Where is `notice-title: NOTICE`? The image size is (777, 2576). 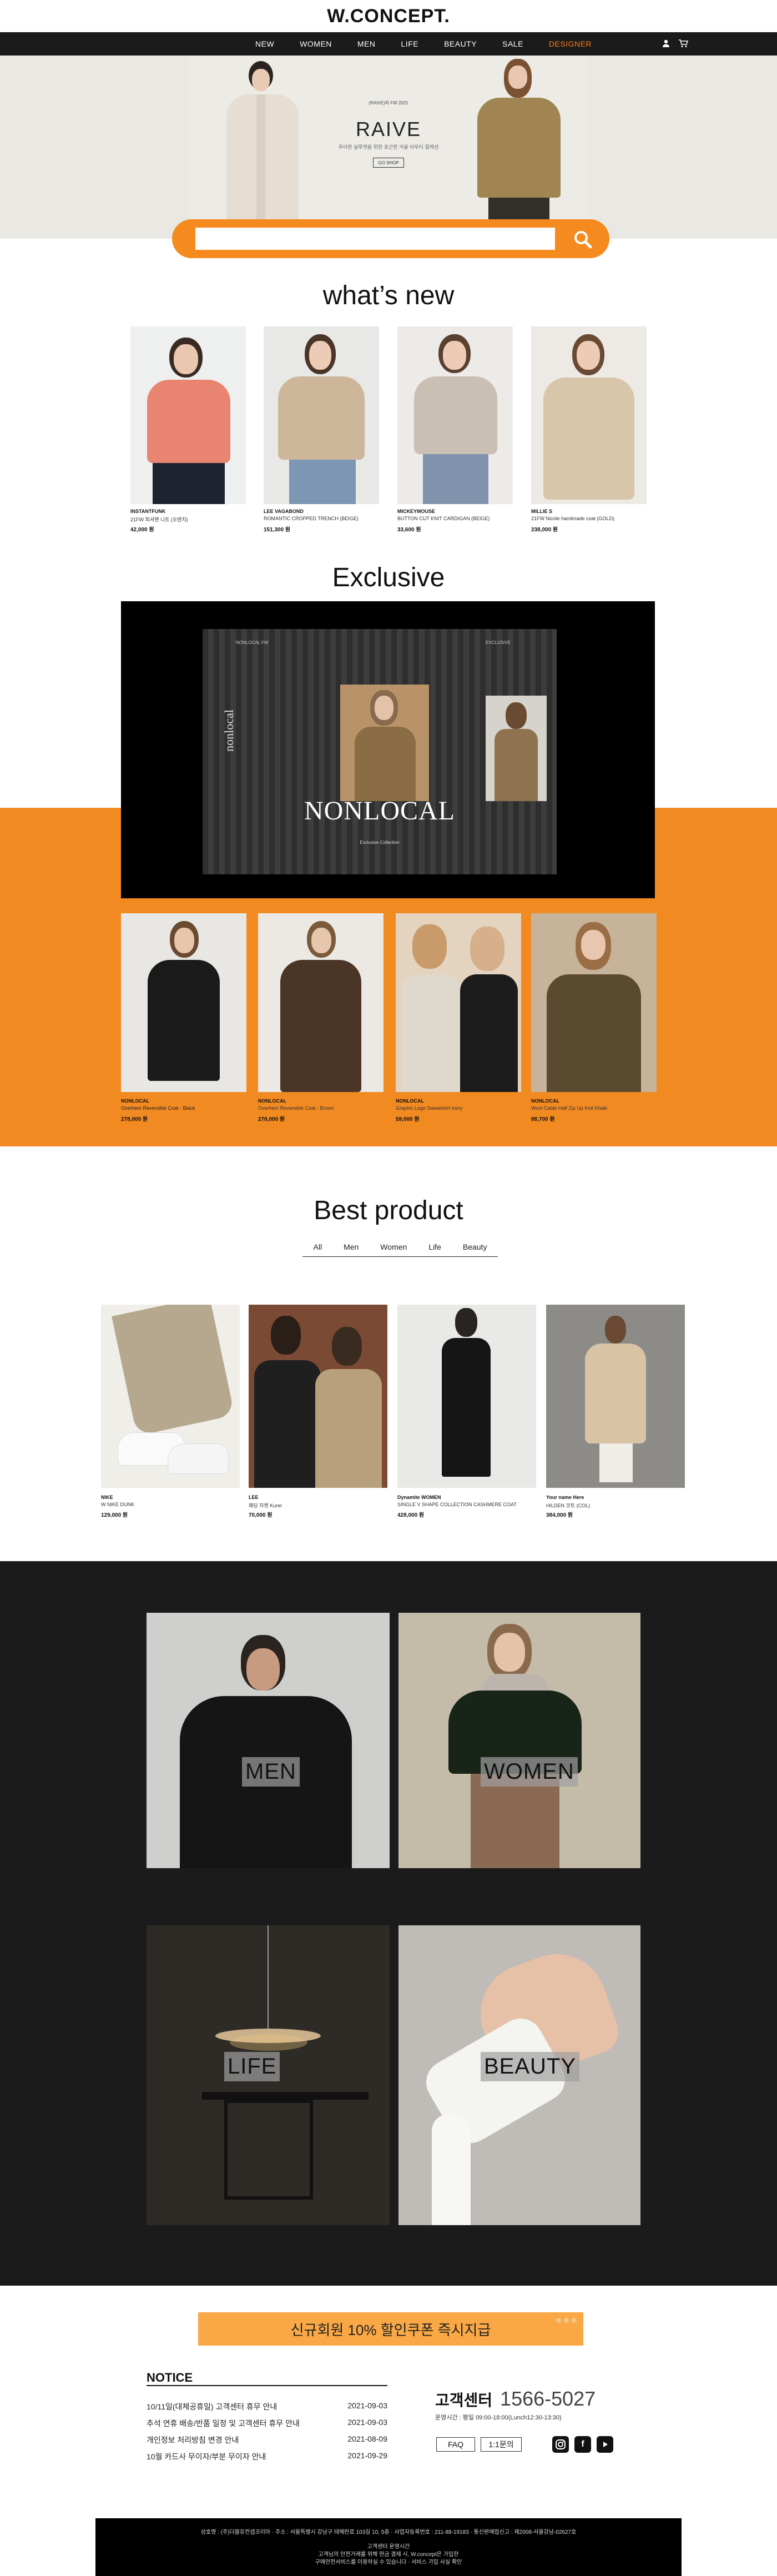
notice-title: NOTICE is located at coordinates (170, 2377).